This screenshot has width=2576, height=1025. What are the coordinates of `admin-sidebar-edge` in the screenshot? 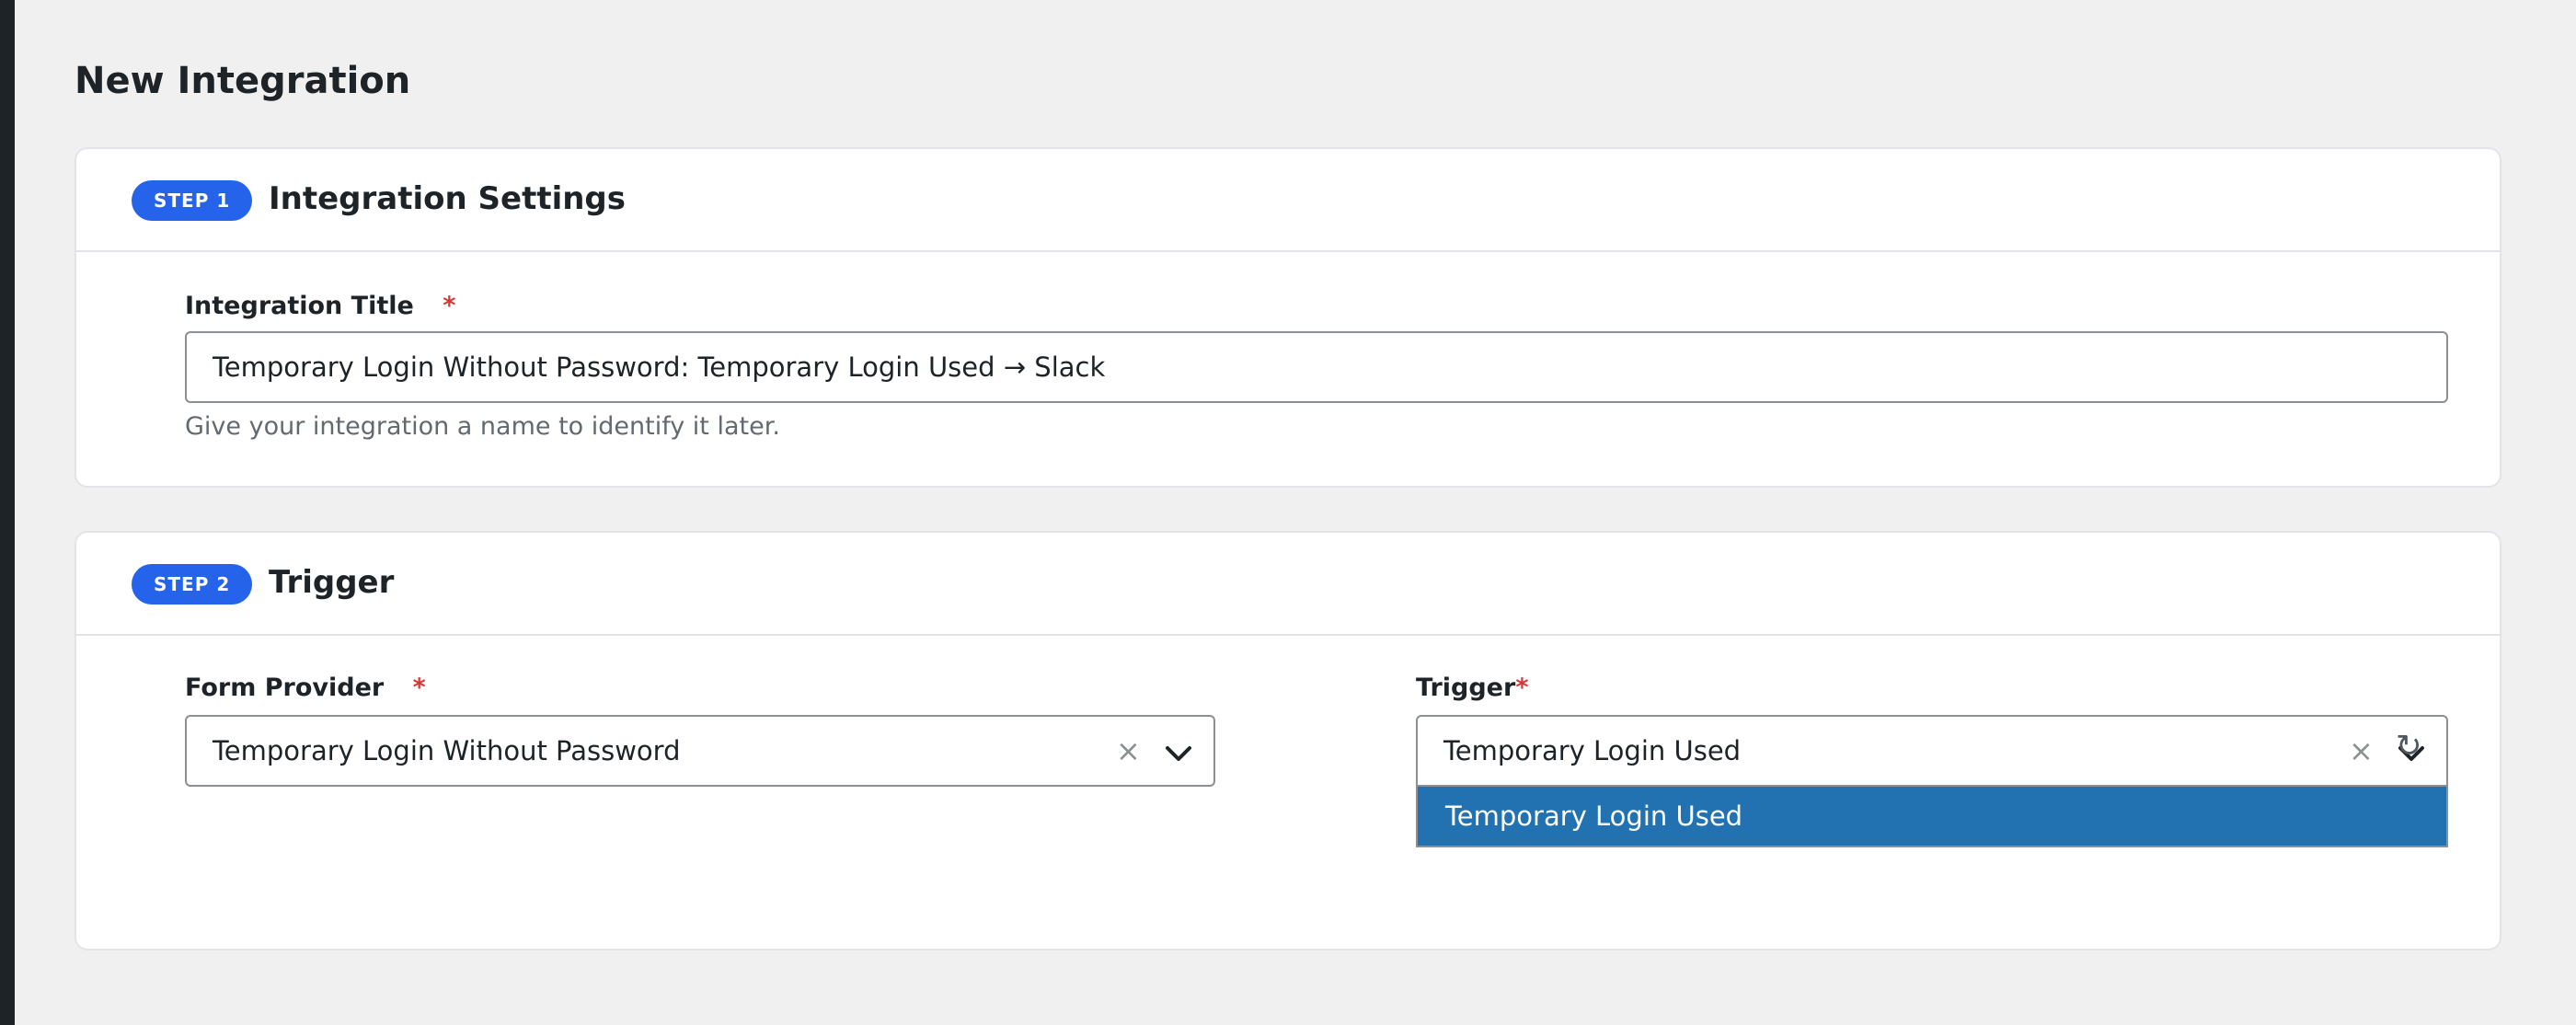 It's located at (8, 512).